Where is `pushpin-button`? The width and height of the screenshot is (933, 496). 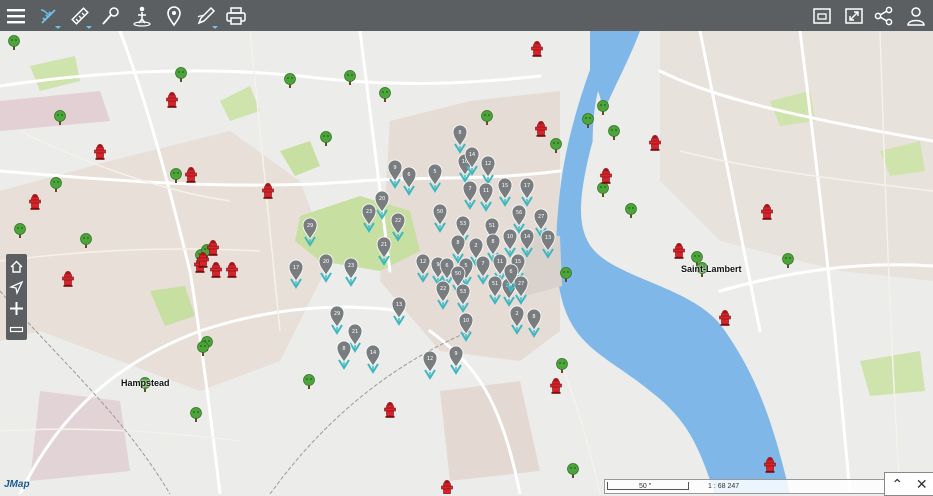
pushpin-button is located at coordinates (110, 15).